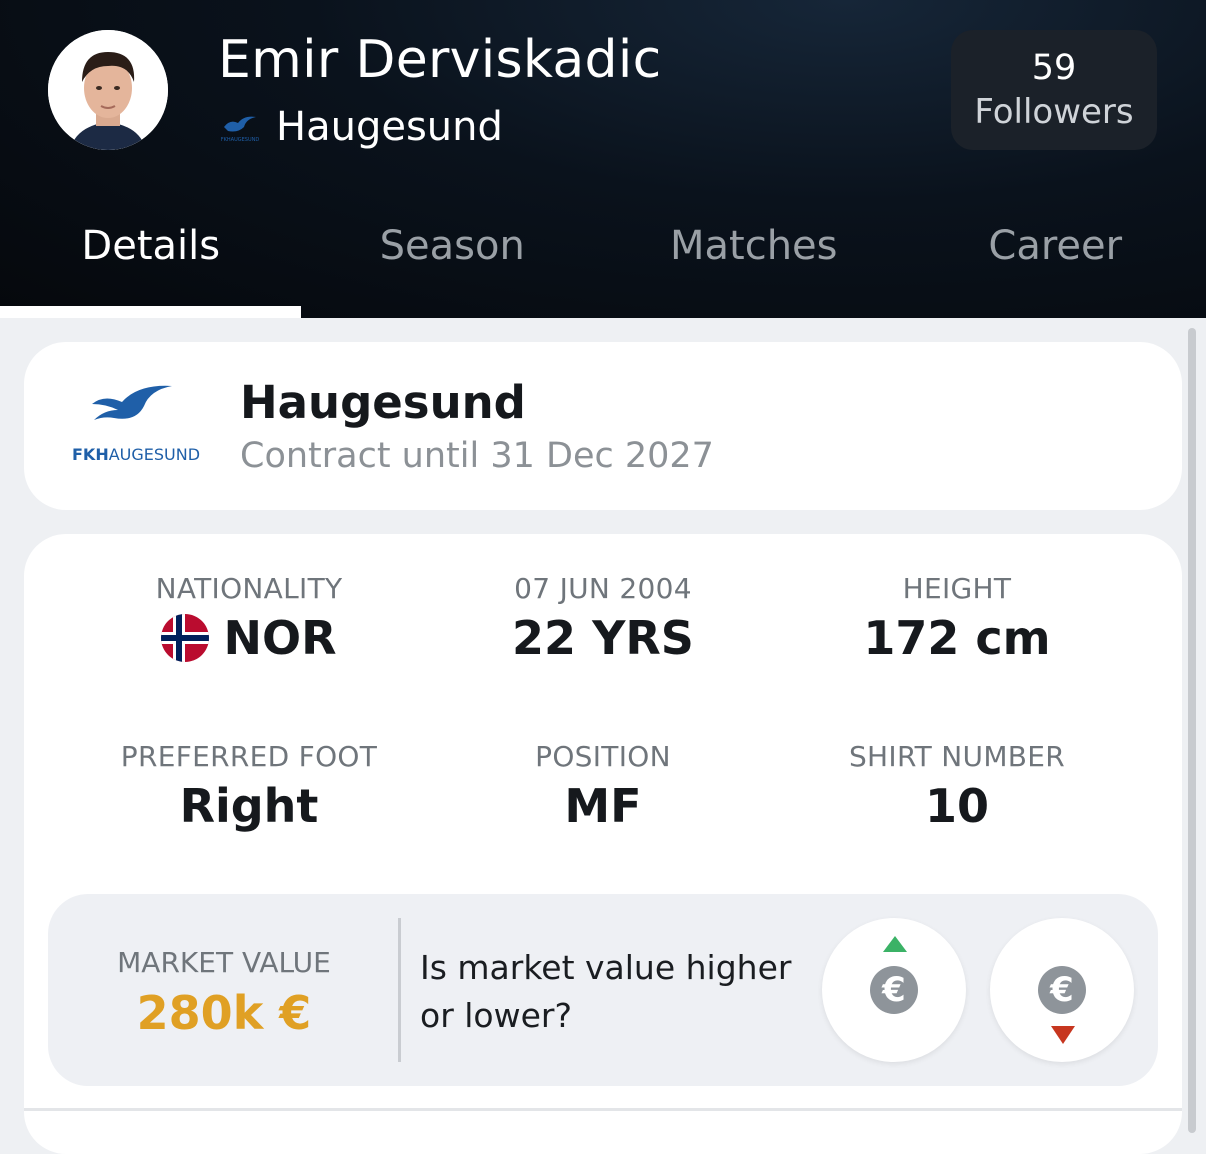 The width and height of the screenshot is (1206, 1154). What do you see at coordinates (957, 756) in the screenshot?
I see `shirt-number-label: SHIRT NUMBER` at bounding box center [957, 756].